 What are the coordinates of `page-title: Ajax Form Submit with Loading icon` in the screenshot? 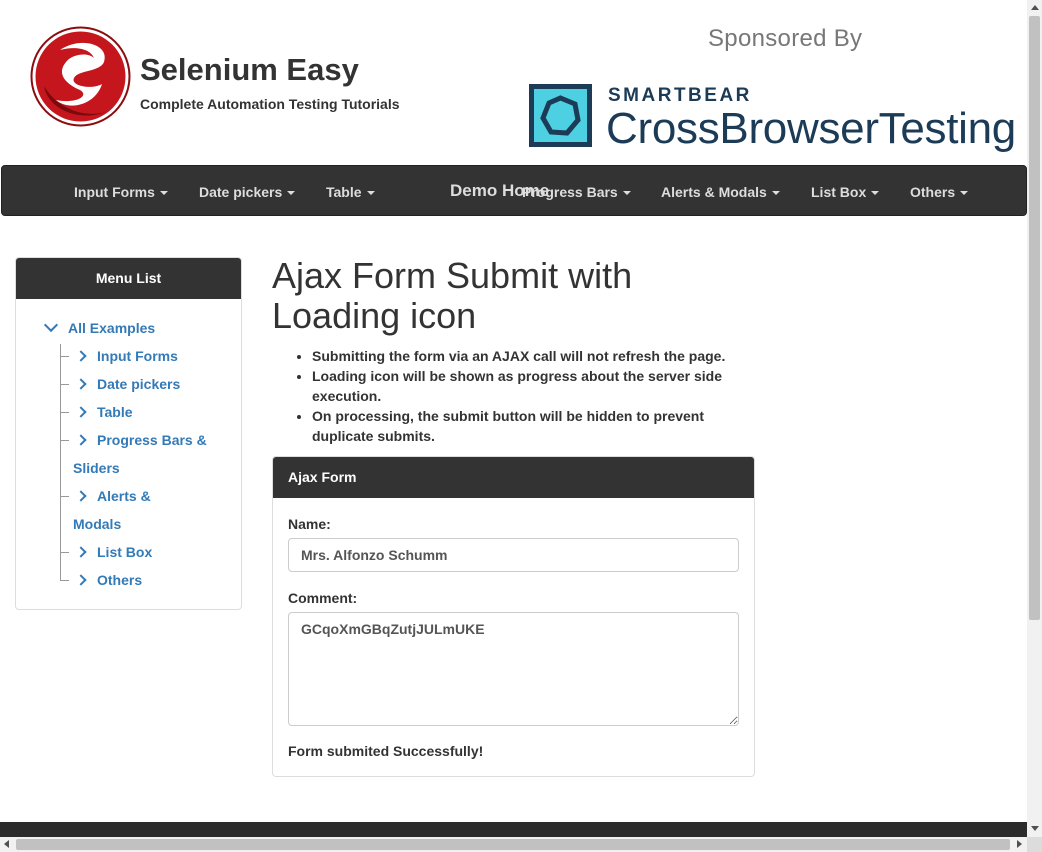 It's located at (452, 295).